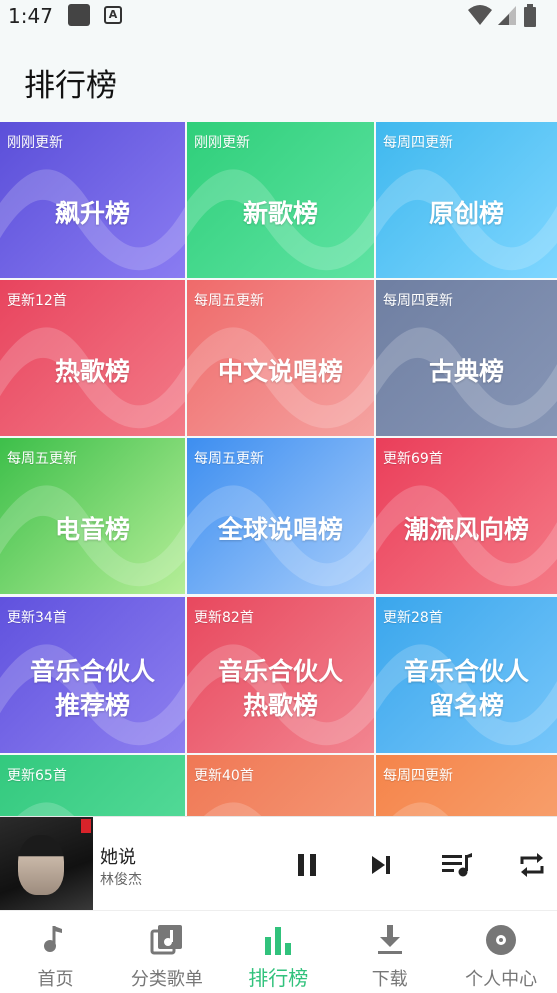  Describe the element at coordinates (501, 940) in the screenshot. I see `disc-icon` at that location.